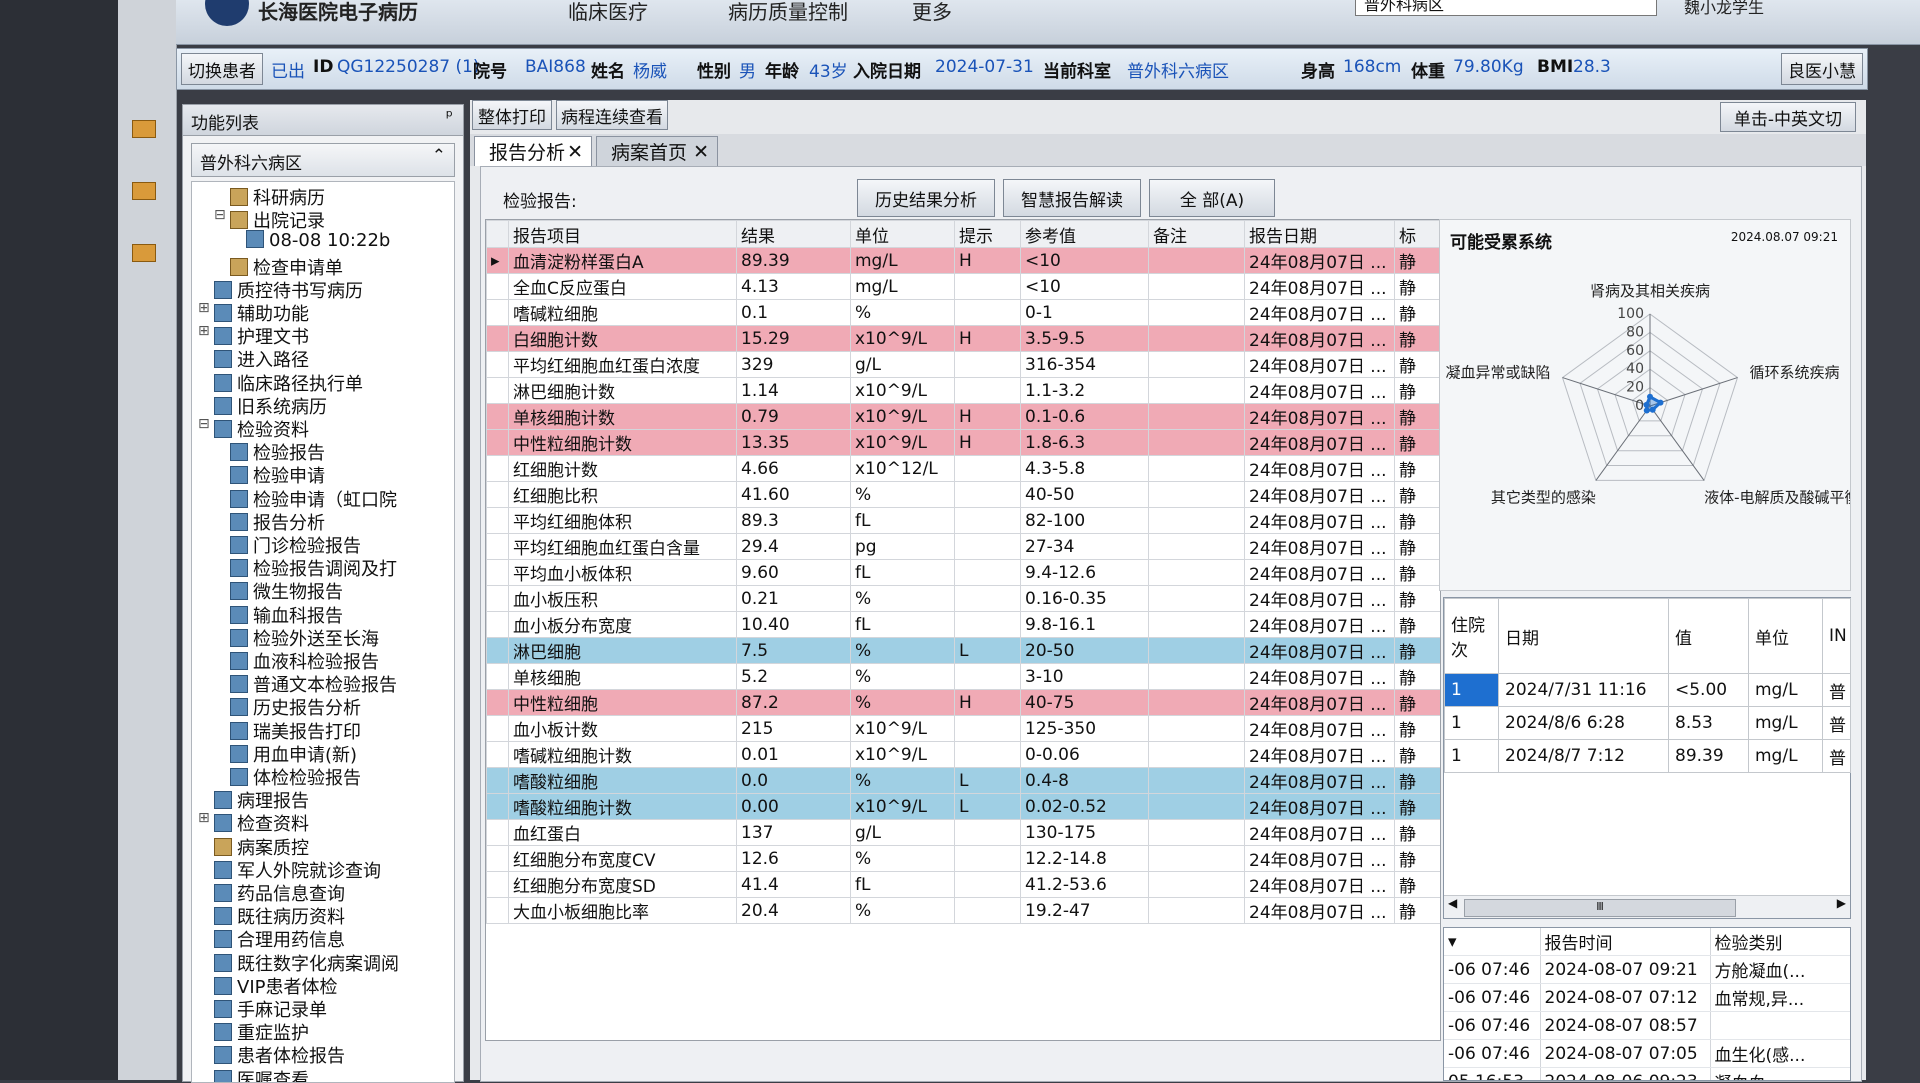 Image resolution: width=1920 pixels, height=1083 pixels. Describe the element at coordinates (963, 910) in the screenshot. I see `table-row: 大血小板细胞比率 20.4% 19.2-47 24年08月07日 ... 静` at that location.